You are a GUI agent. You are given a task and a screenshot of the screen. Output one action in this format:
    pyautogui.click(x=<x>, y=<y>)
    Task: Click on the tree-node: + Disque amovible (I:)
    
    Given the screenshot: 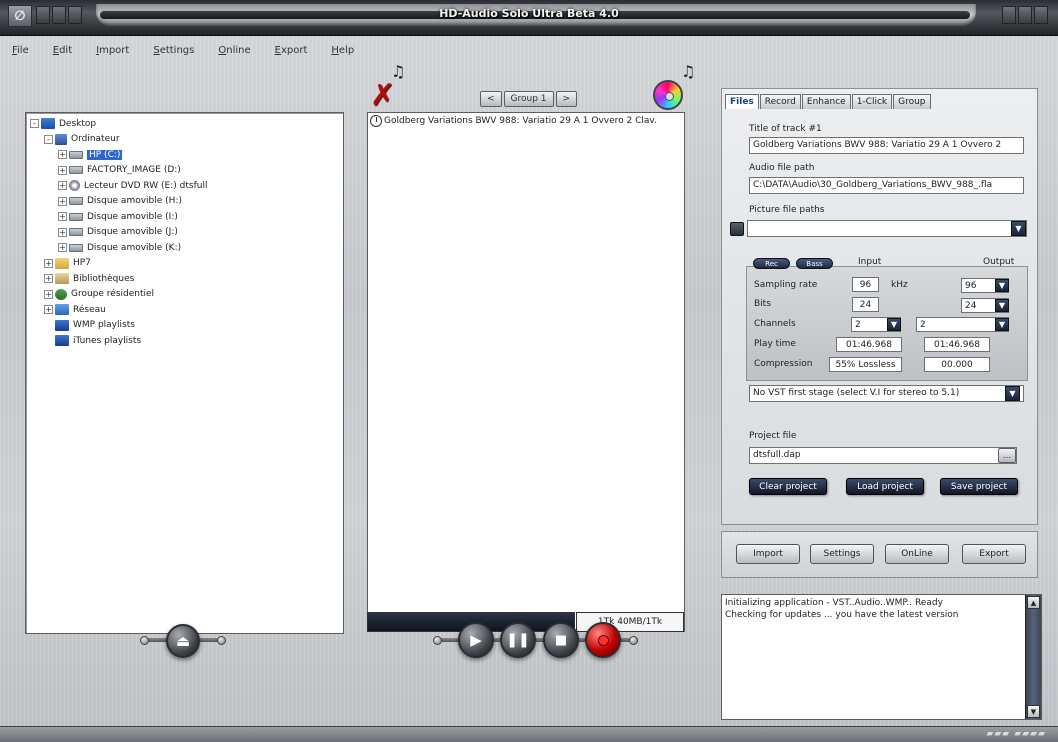 What is the action you would take?
    pyautogui.click(x=184, y=217)
    